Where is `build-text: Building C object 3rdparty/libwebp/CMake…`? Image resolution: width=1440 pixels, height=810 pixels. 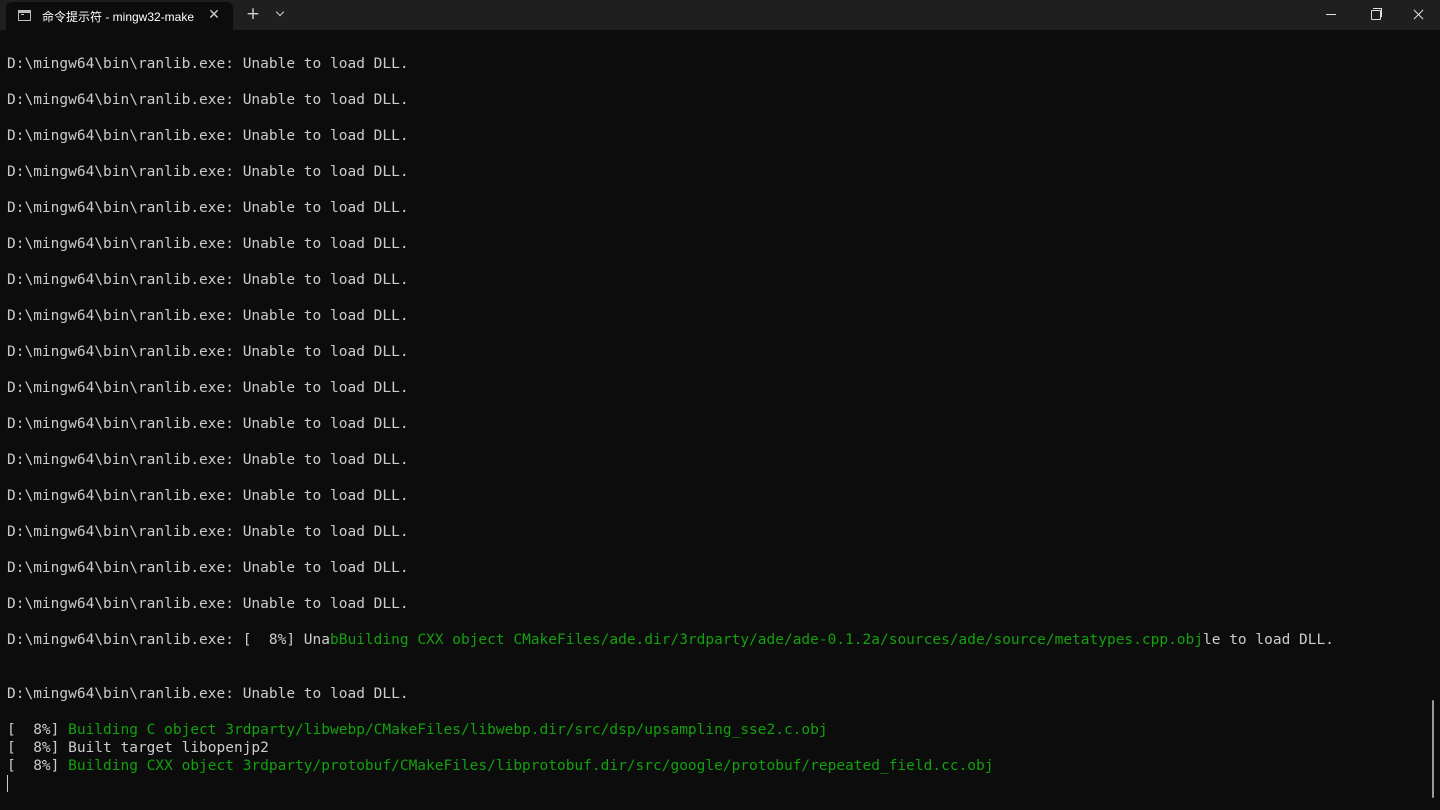
build-text: Building C object 3rdparty/libwebp/CMake… is located at coordinates (448, 730).